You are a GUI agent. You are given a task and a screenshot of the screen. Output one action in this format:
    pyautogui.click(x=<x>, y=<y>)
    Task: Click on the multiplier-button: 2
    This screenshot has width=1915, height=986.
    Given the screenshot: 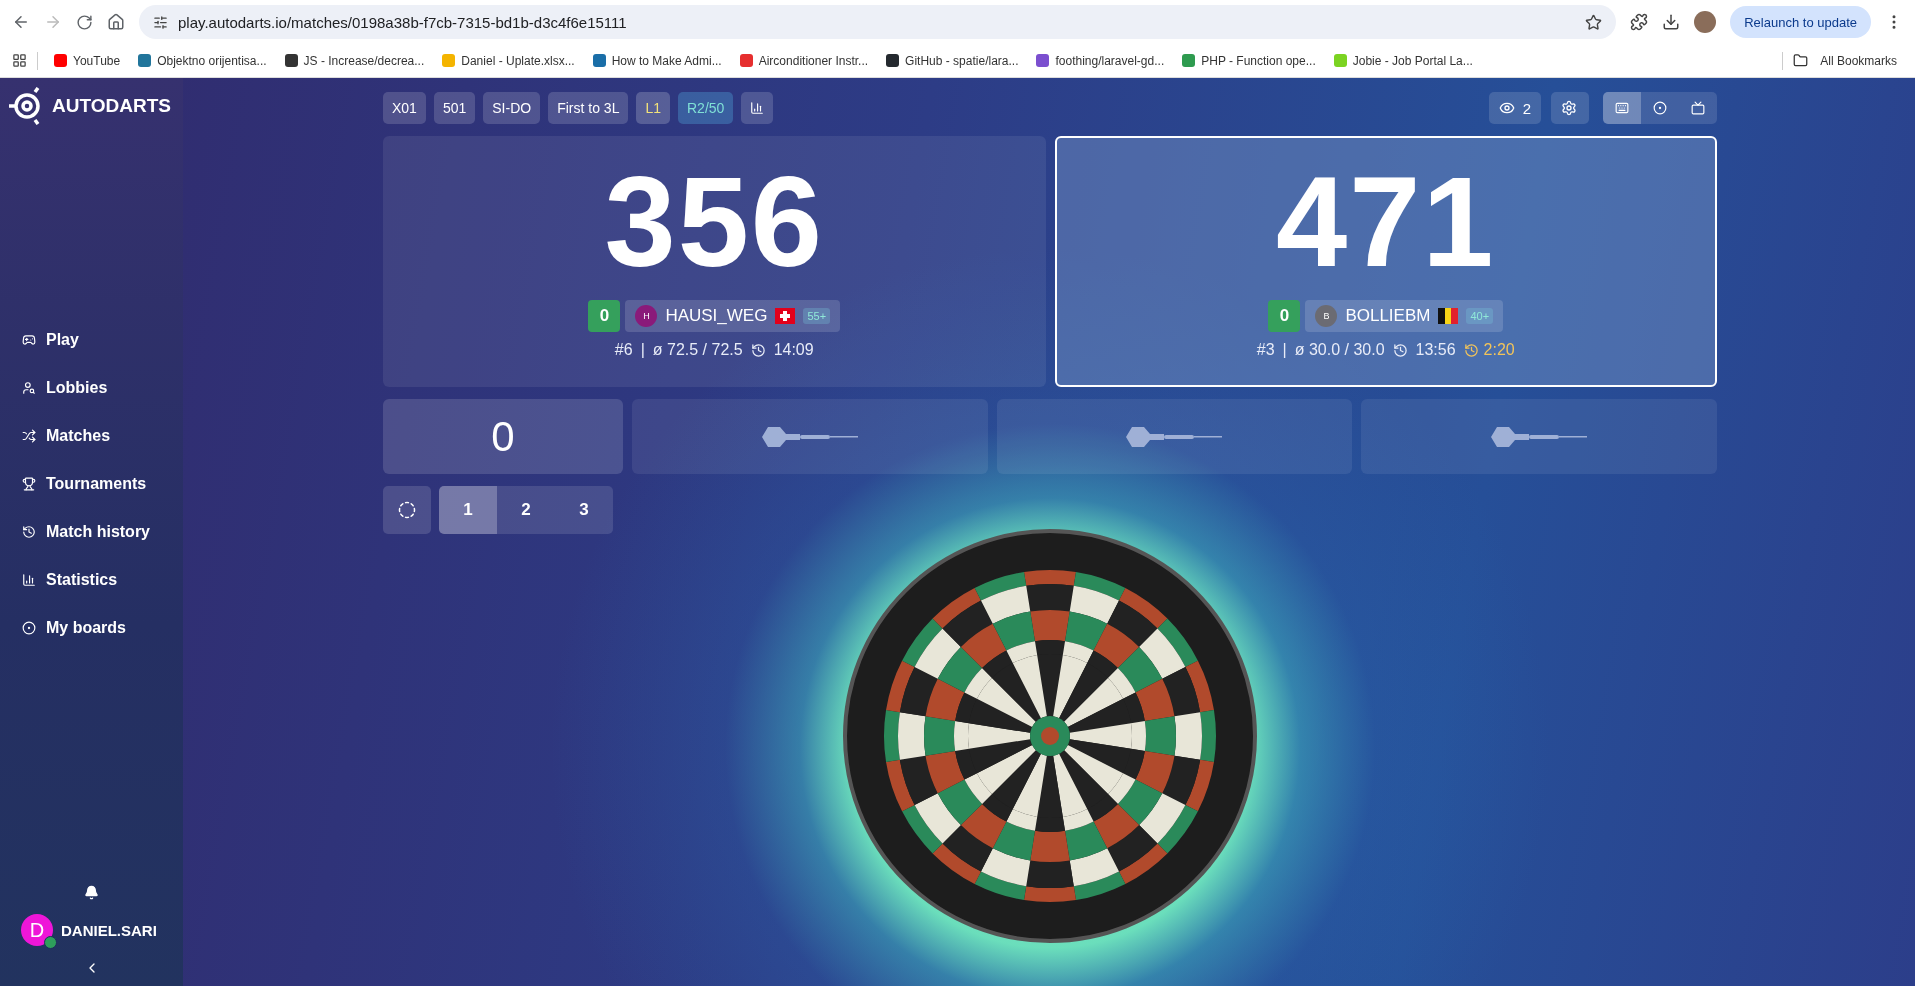 What is the action you would take?
    pyautogui.click(x=526, y=510)
    